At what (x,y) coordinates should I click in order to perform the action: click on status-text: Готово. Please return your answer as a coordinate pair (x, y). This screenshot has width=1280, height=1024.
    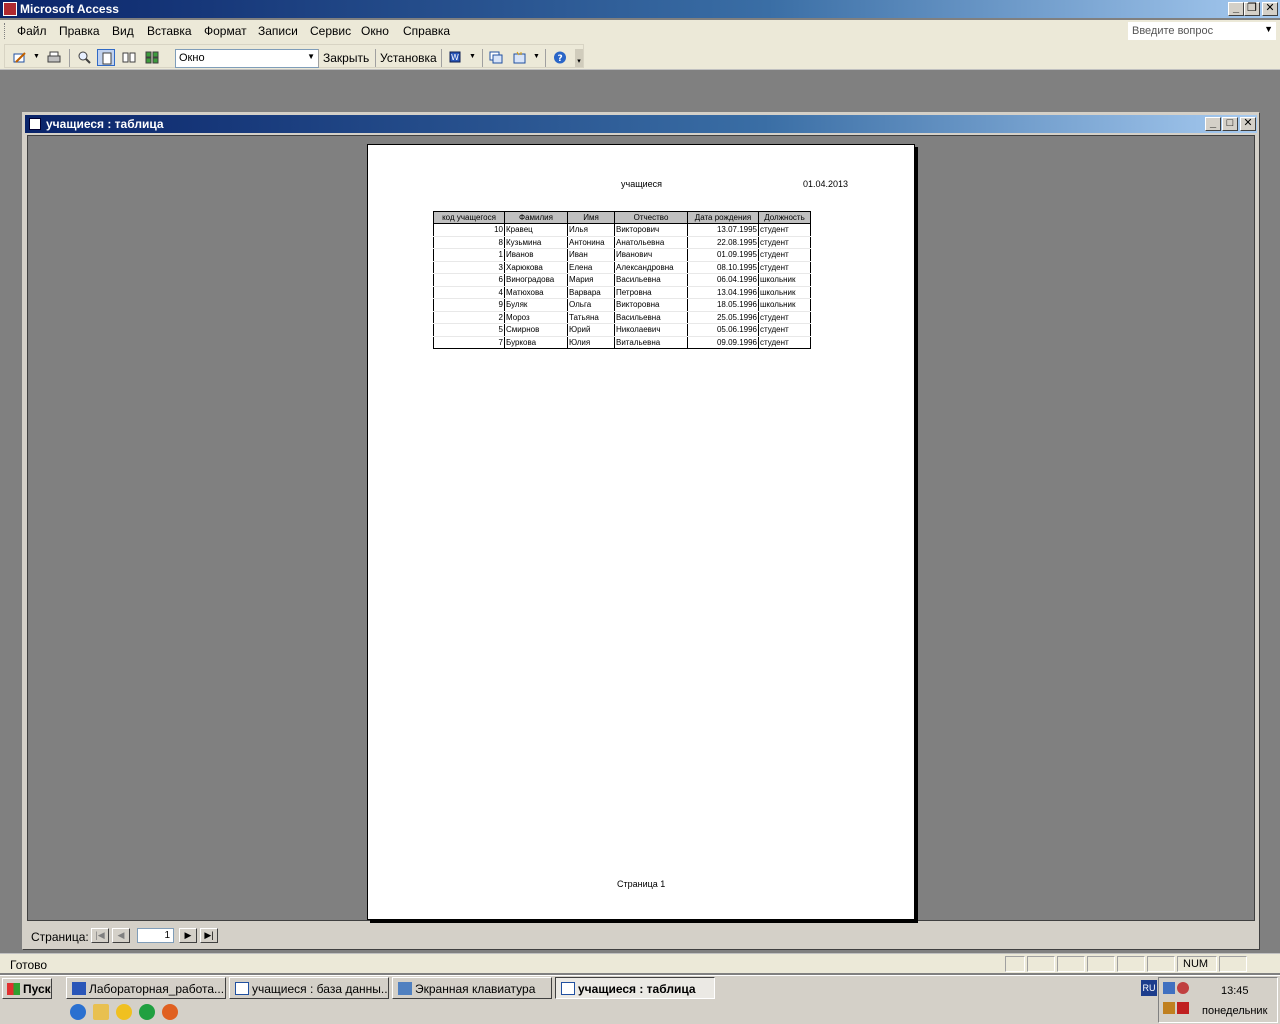
    Looking at the image, I should click on (29, 965).